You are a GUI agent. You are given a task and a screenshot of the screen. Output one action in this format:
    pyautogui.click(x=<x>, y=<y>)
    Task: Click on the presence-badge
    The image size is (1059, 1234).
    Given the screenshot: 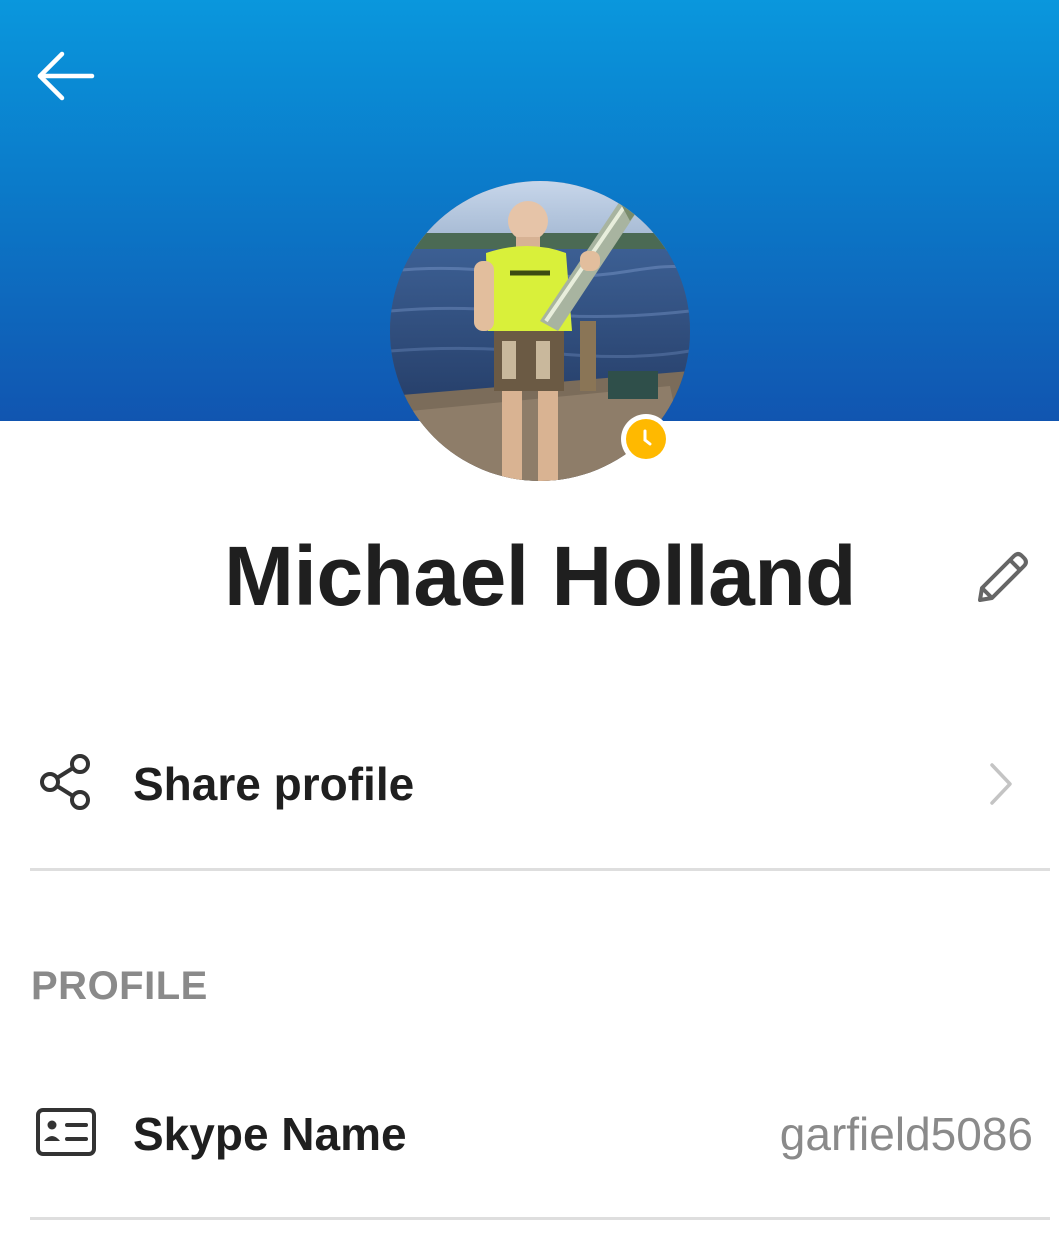 What is the action you would take?
    pyautogui.click(x=646, y=439)
    